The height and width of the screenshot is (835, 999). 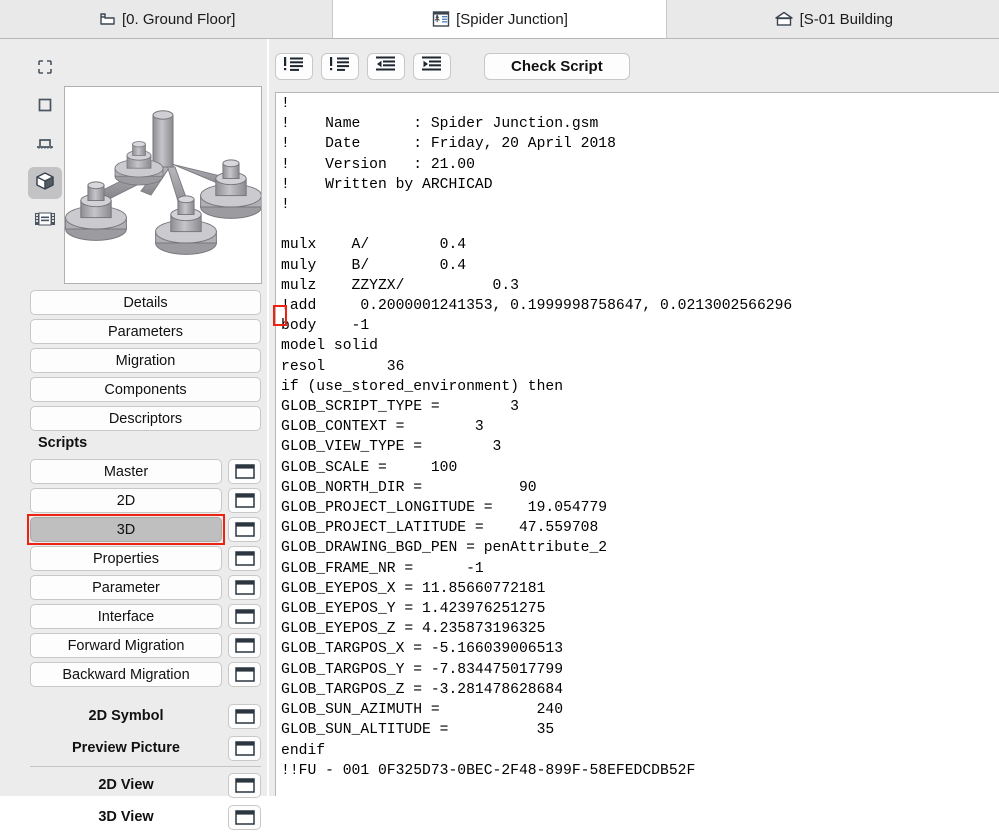 I want to click on preview-3d-model-button, so click(x=45, y=183).